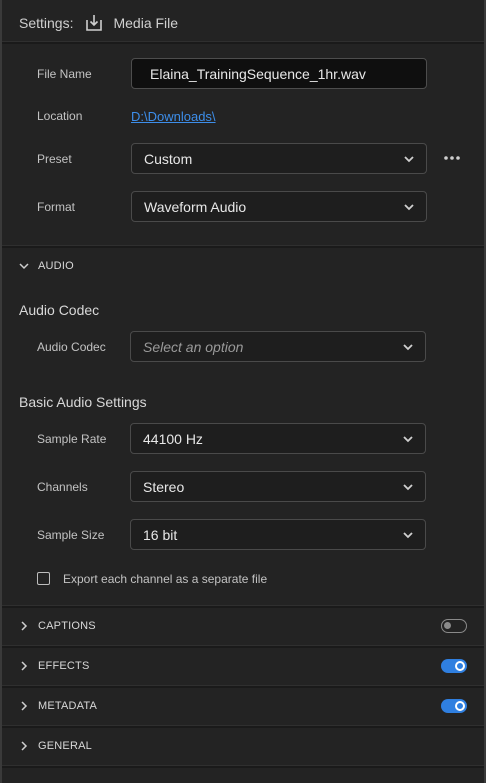 This screenshot has height=783, width=486. I want to click on sample-size-value: 16 bit, so click(160, 534).